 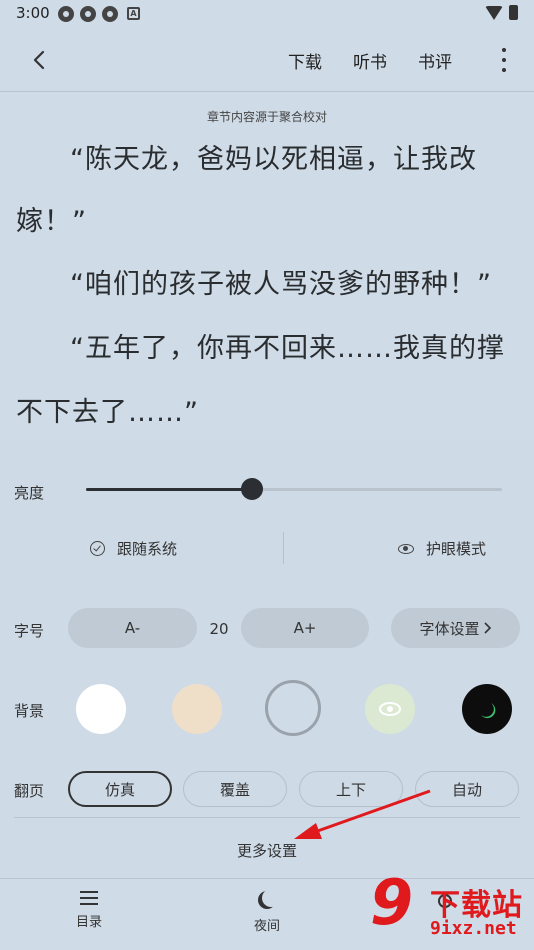 I want to click on background-swatch-blue, so click(x=293, y=708).